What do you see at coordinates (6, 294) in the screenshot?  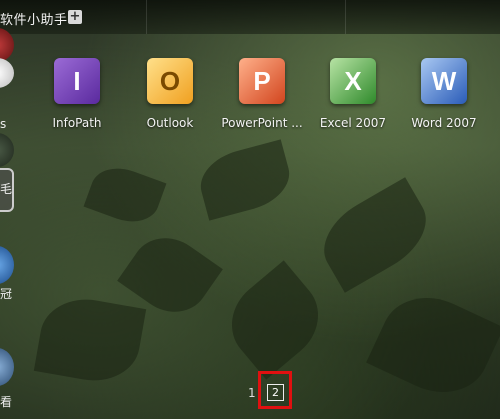 I see `dock-label: 冠` at bounding box center [6, 294].